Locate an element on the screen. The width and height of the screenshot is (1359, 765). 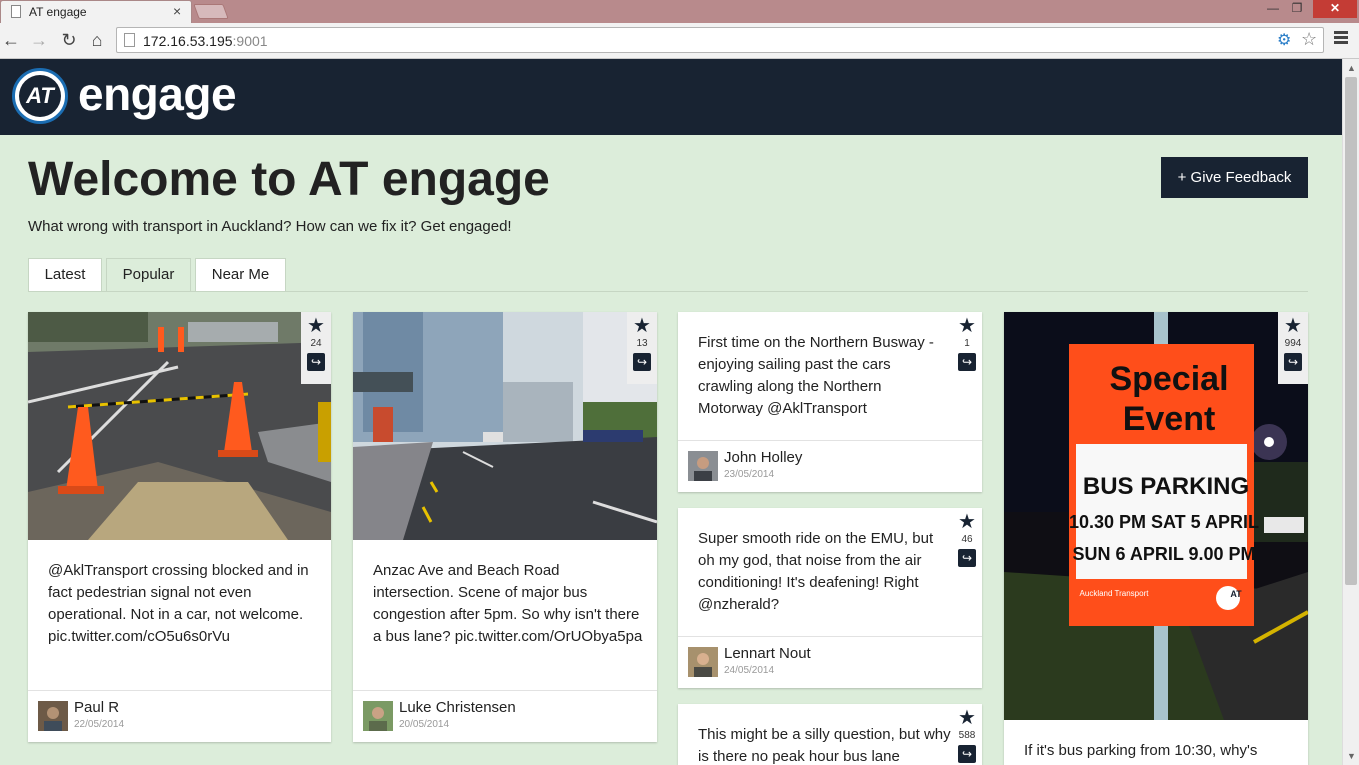
author-name: Paul R is located at coordinates (96, 707).